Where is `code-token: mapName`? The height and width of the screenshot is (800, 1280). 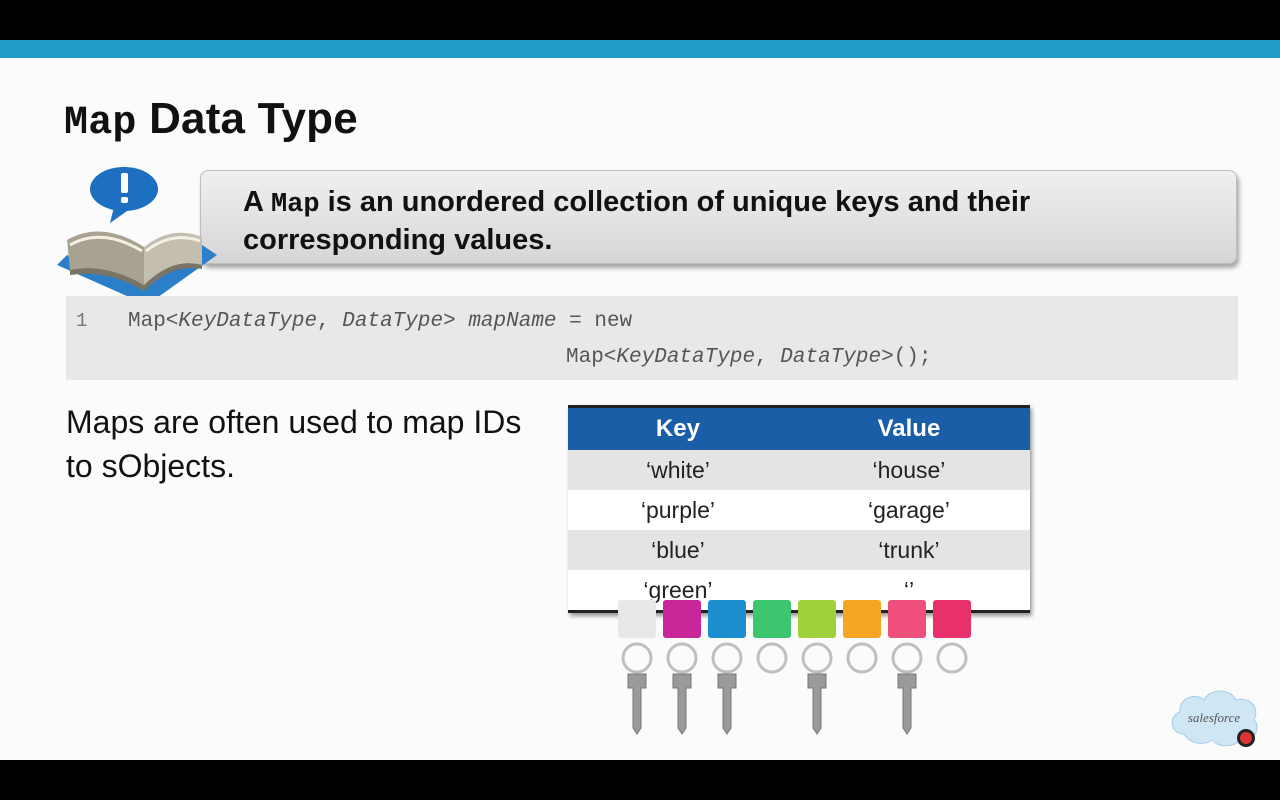 code-token: mapName is located at coordinates (512, 321).